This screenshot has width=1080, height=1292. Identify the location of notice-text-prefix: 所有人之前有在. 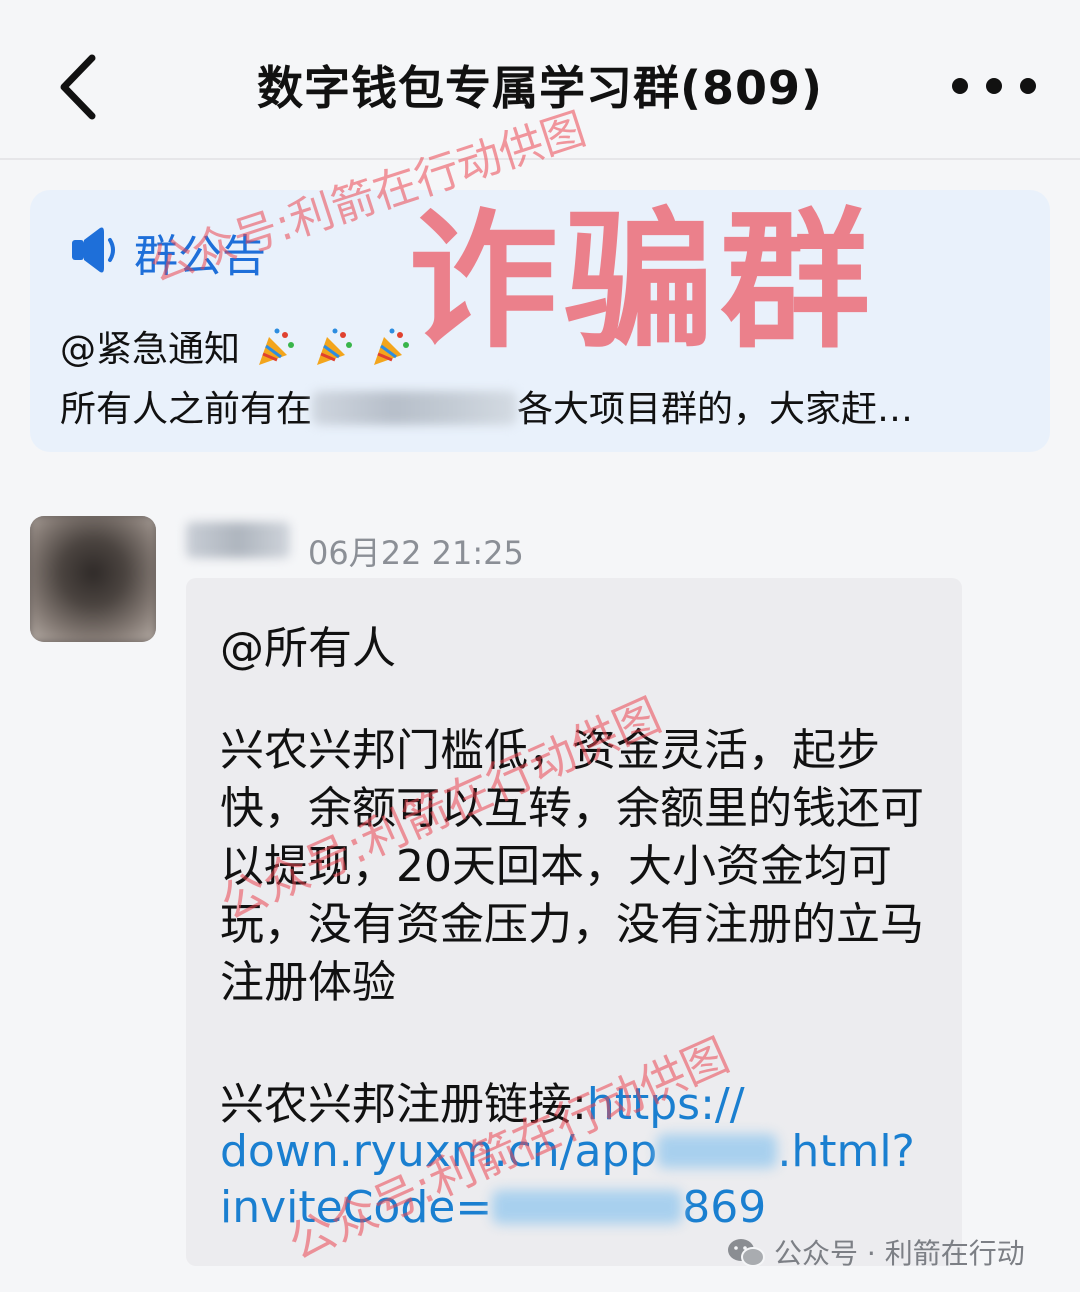
(186, 409).